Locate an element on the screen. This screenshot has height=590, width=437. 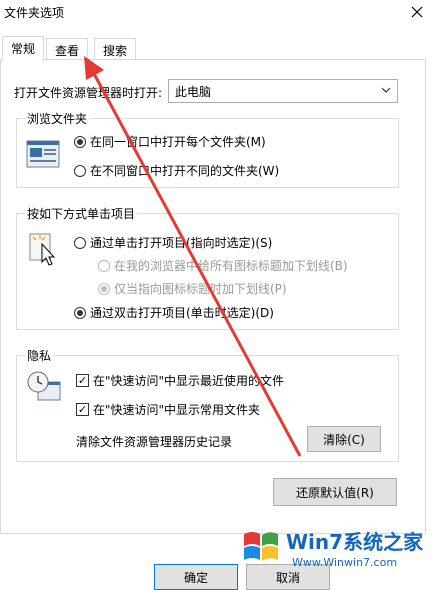
tab-general: 常规 is located at coordinates (23, 49).